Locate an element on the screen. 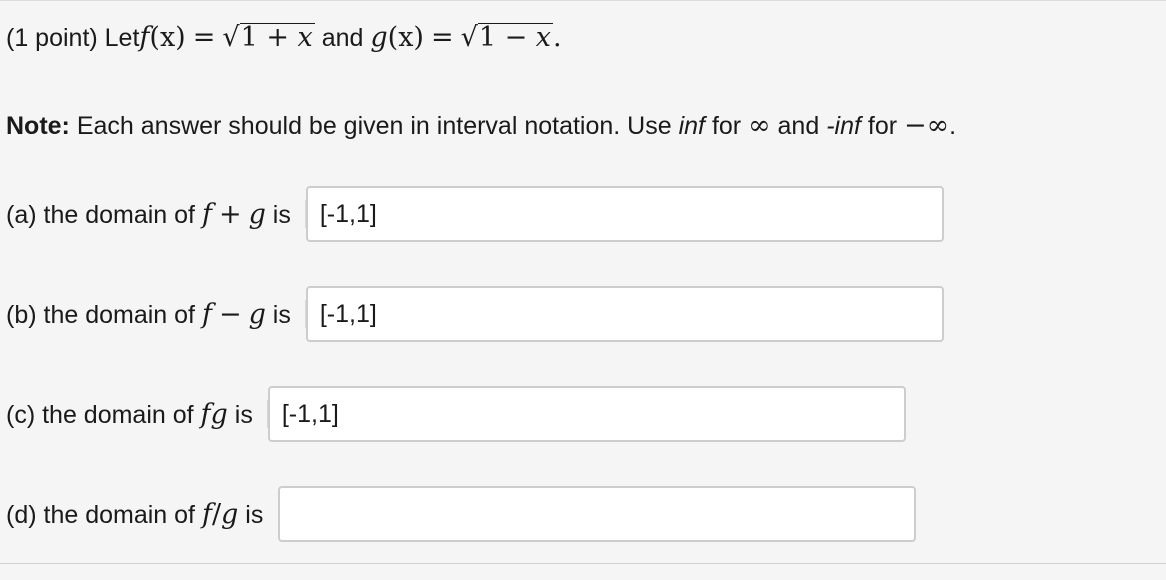 This screenshot has width=1166, height=580. f-arg: (x) is located at coordinates (167, 37).